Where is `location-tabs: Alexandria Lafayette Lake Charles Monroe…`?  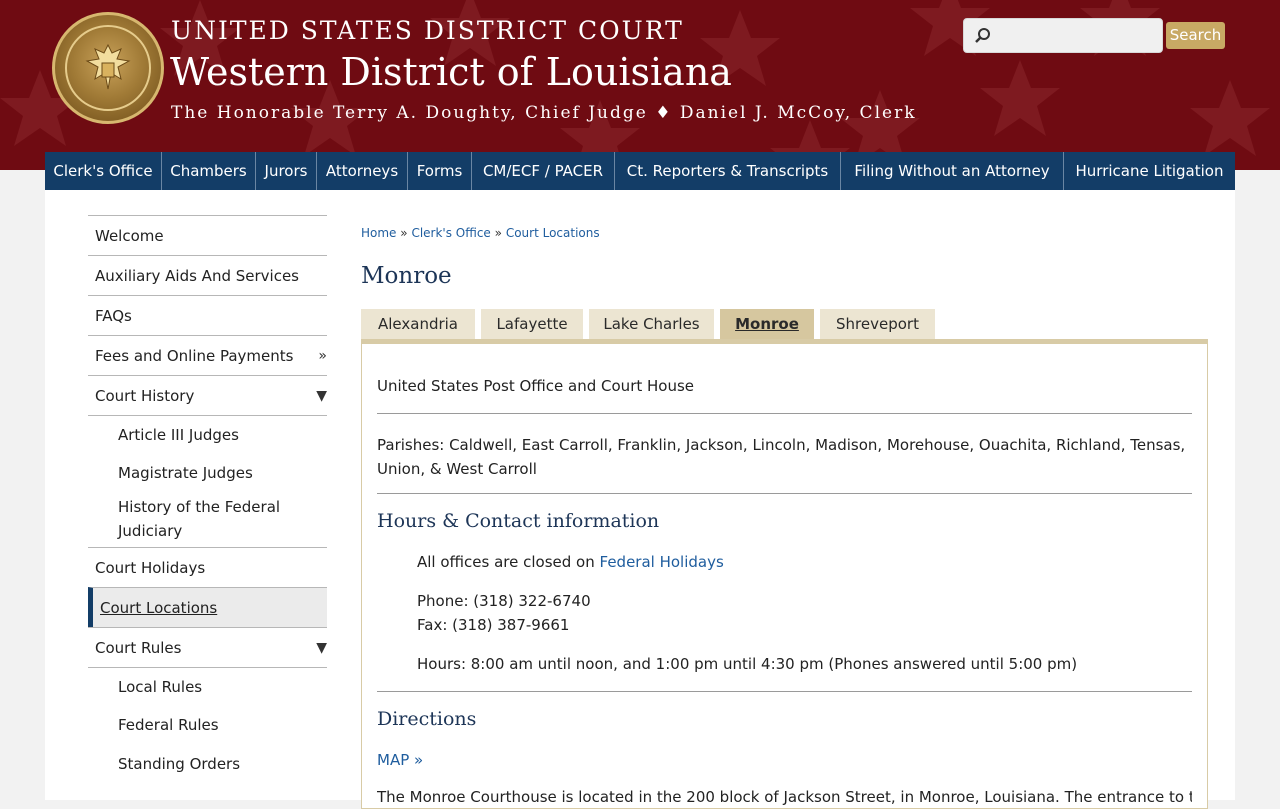
location-tabs: Alexandria Lafayette Lake Charles Monroe… is located at coordinates (651, 324).